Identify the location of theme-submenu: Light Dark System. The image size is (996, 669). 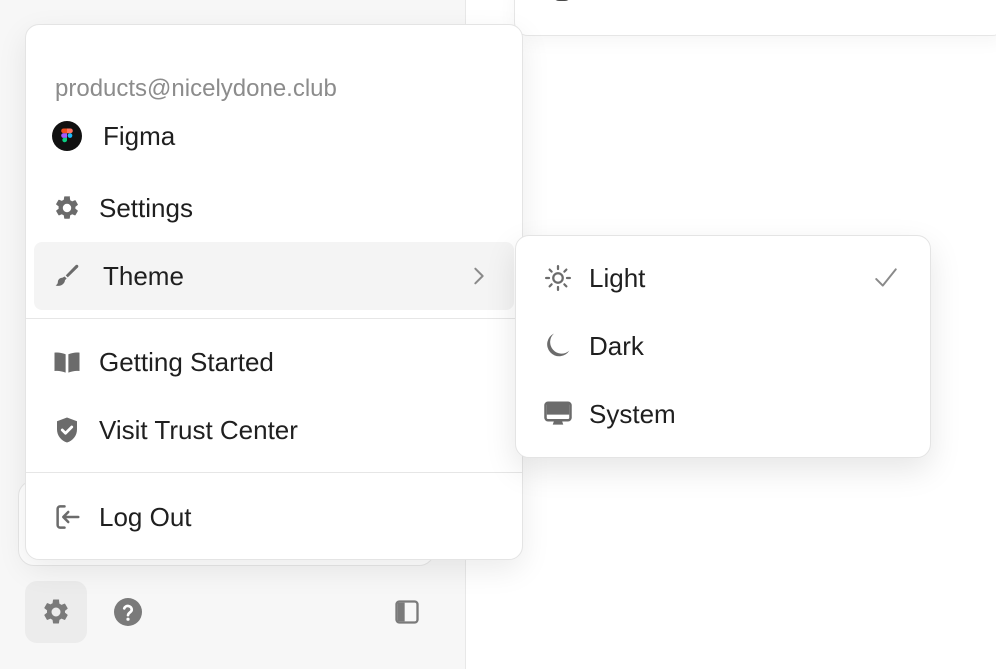
(723, 346).